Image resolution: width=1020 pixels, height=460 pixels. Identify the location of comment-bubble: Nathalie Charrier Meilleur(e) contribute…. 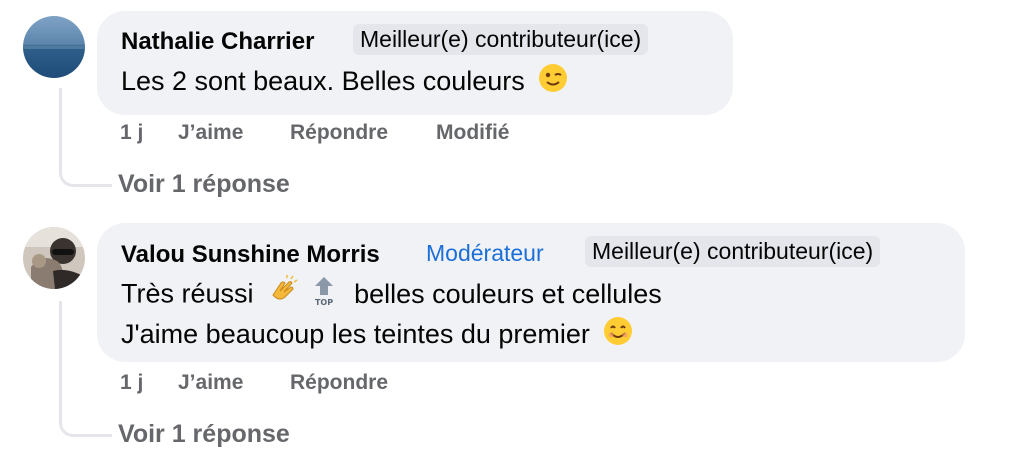
(415, 63).